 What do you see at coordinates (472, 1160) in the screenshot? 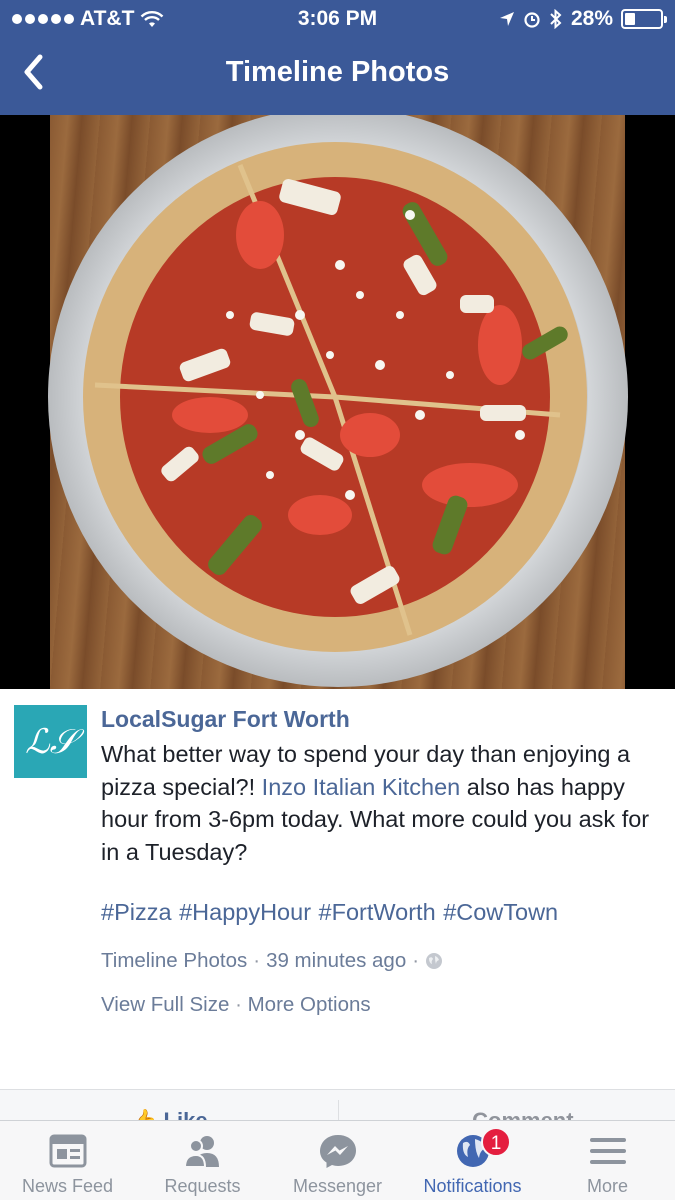
I see `tab-notifications: 1 Notifications` at bounding box center [472, 1160].